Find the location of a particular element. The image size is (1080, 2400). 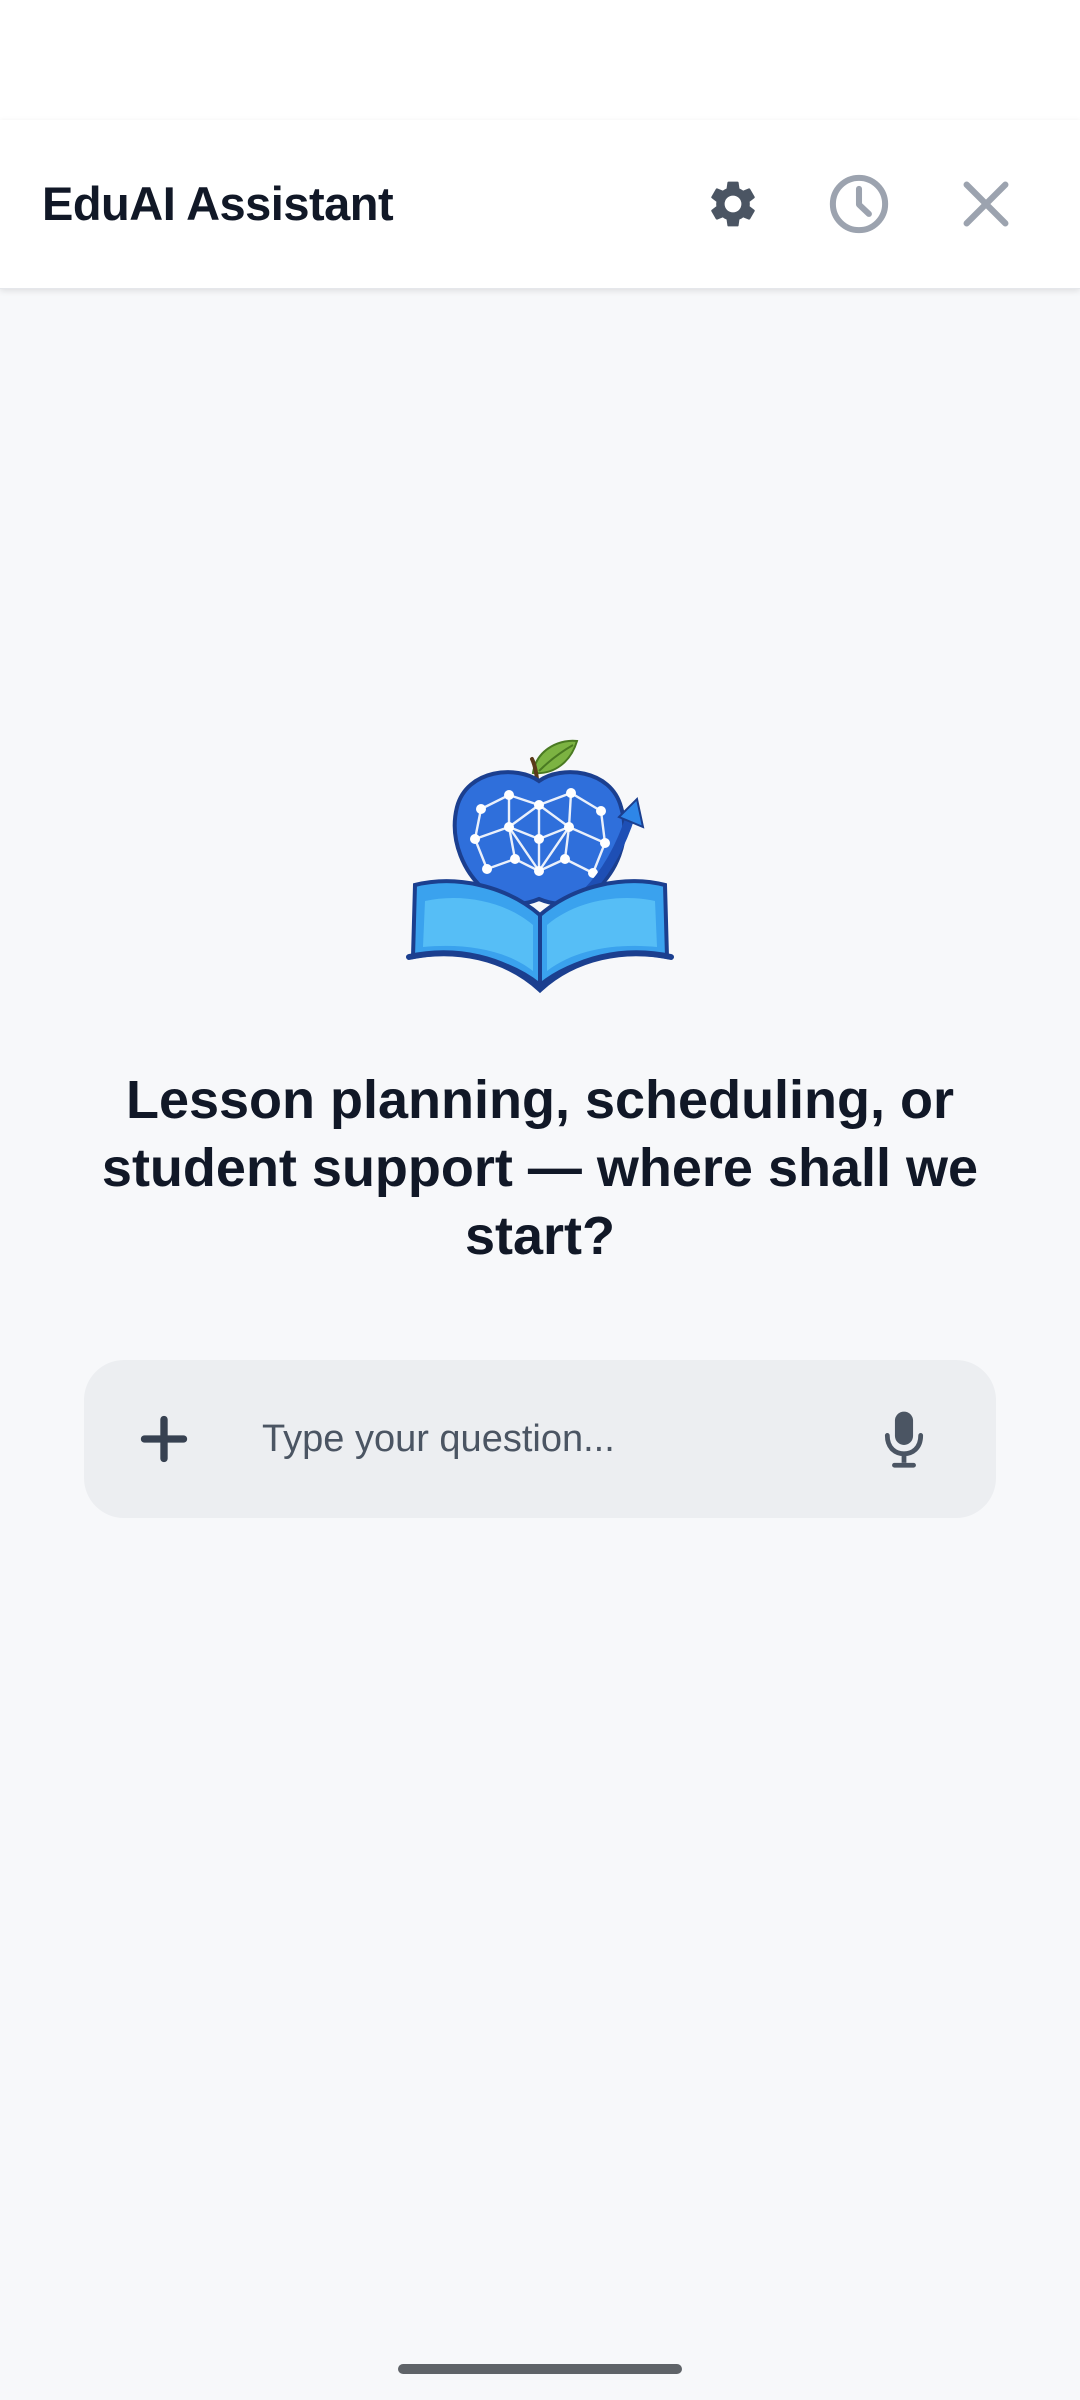

microphone-icon is located at coordinates (904, 1439).